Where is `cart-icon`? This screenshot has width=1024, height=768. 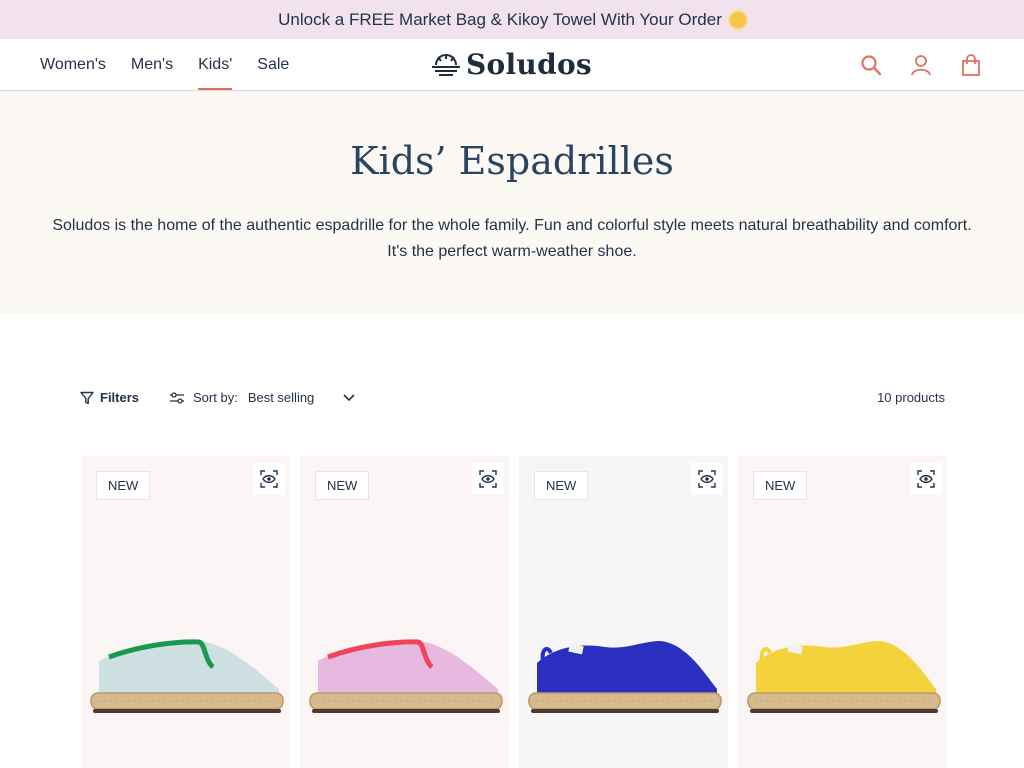
cart-icon is located at coordinates (971, 65).